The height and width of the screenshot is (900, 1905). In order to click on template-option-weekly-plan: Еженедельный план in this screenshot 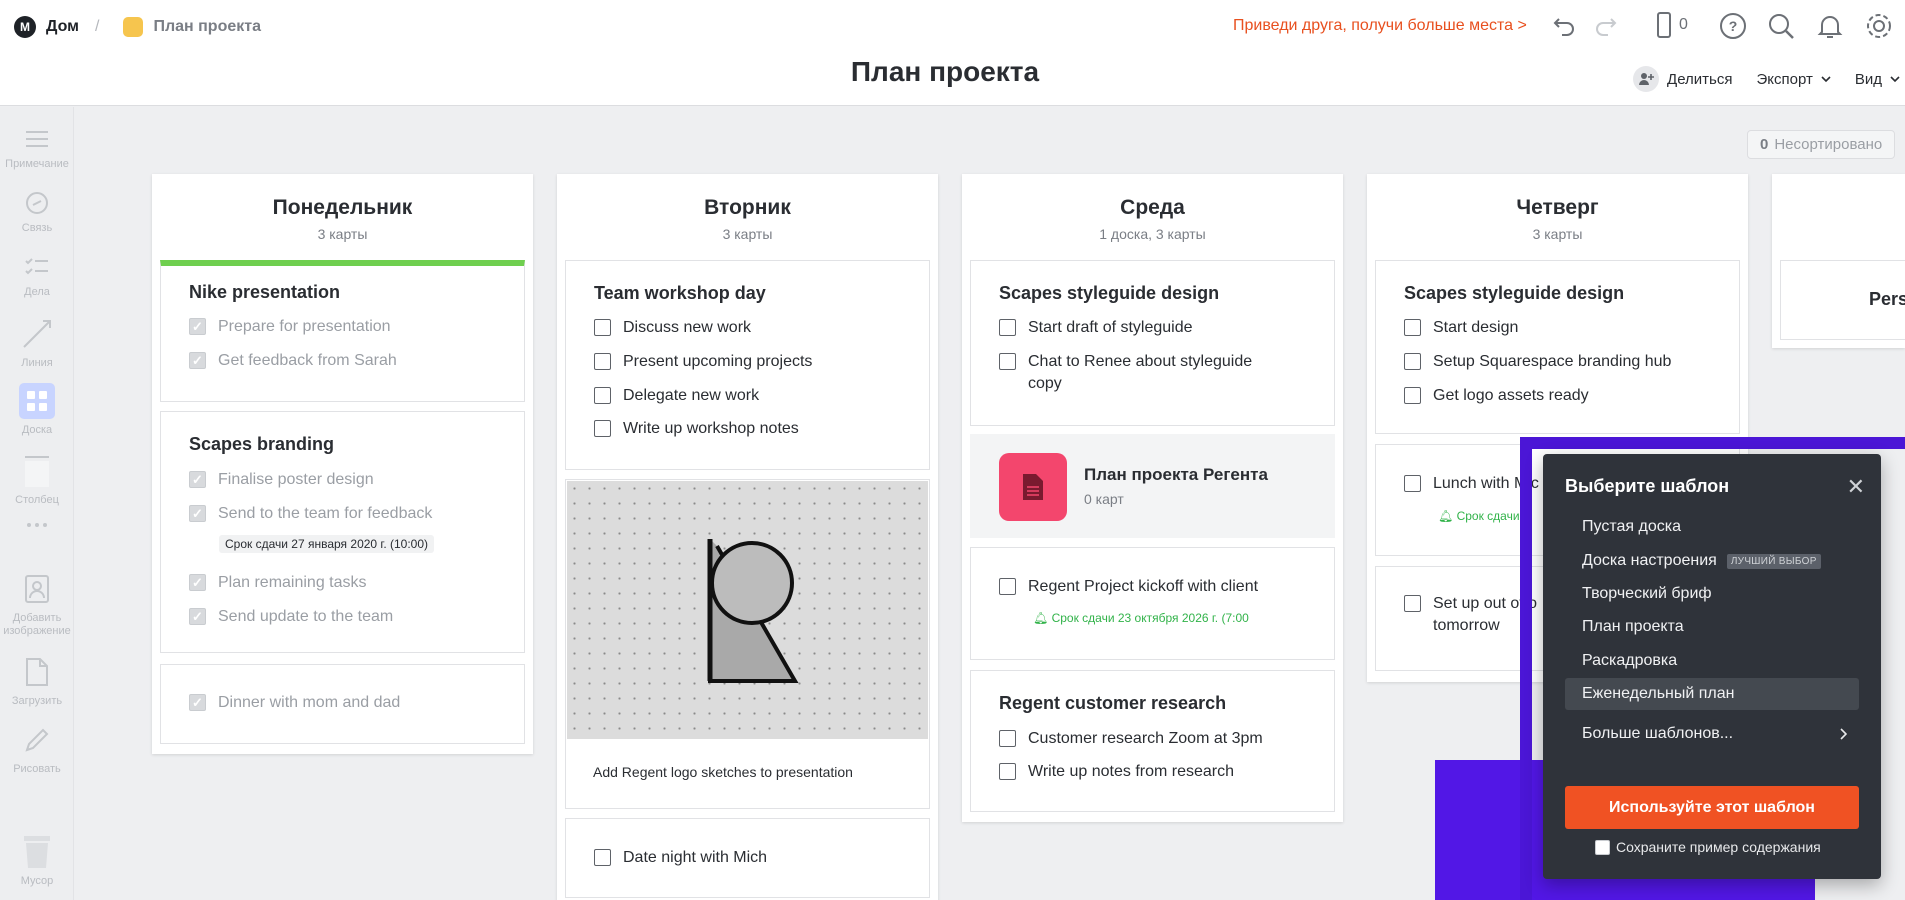, I will do `click(1712, 694)`.